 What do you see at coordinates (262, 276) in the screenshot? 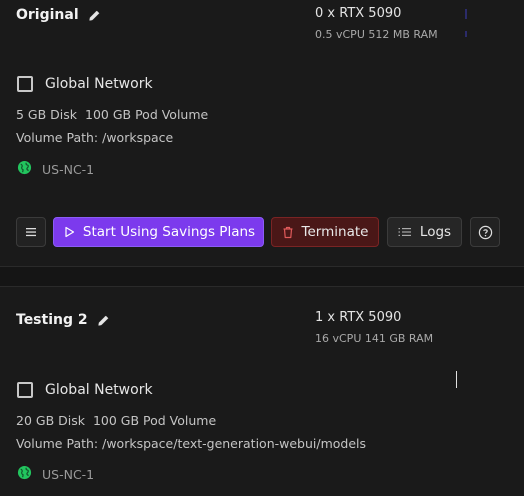
I see `pod-divider` at bounding box center [262, 276].